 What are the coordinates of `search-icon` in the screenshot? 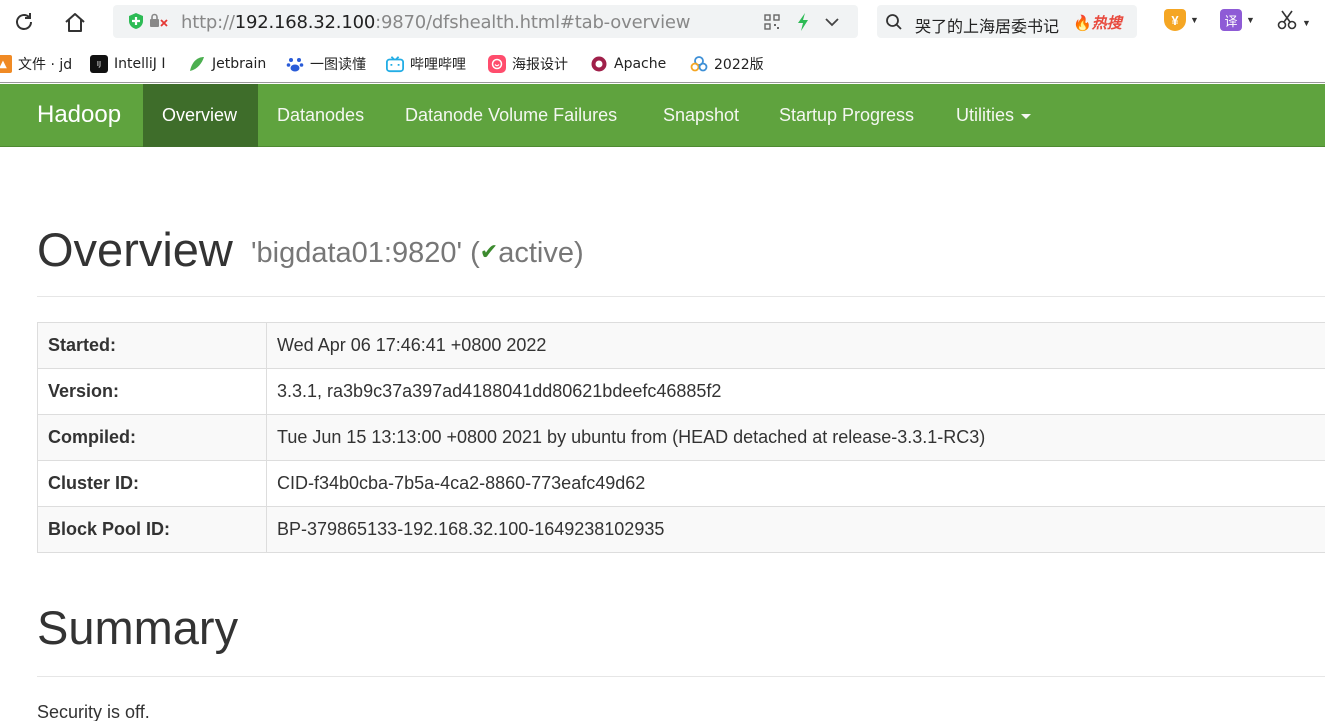 It's located at (894, 24).